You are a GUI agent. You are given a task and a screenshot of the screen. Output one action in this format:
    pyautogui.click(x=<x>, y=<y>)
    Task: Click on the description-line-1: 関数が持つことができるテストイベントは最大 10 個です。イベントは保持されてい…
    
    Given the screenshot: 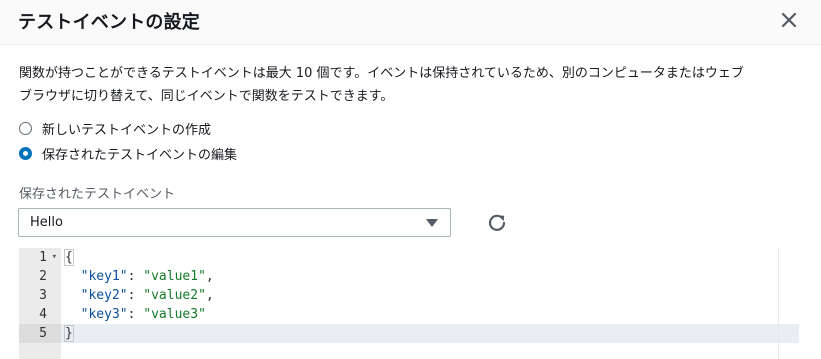 What is the action you would take?
    pyautogui.click(x=381, y=73)
    